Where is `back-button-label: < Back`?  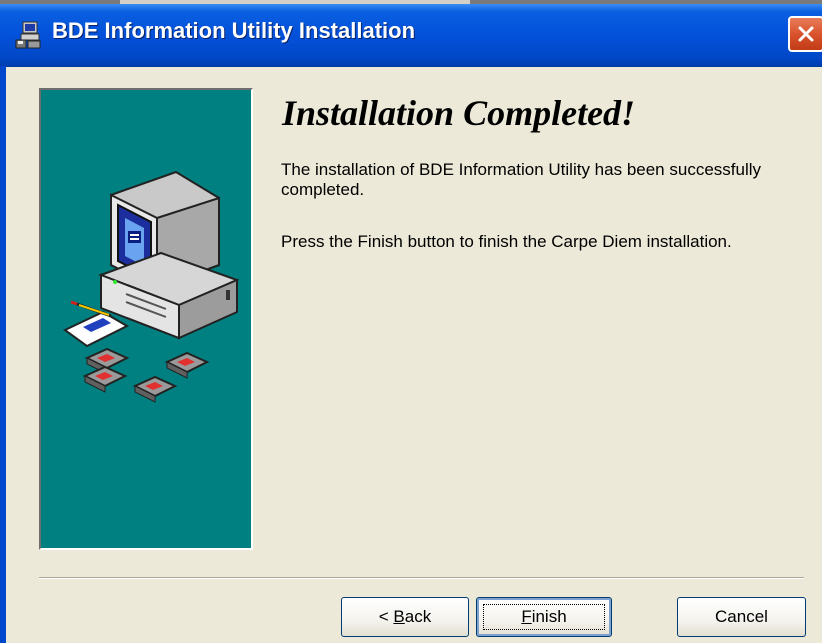 back-button-label: < Back is located at coordinates (405, 616).